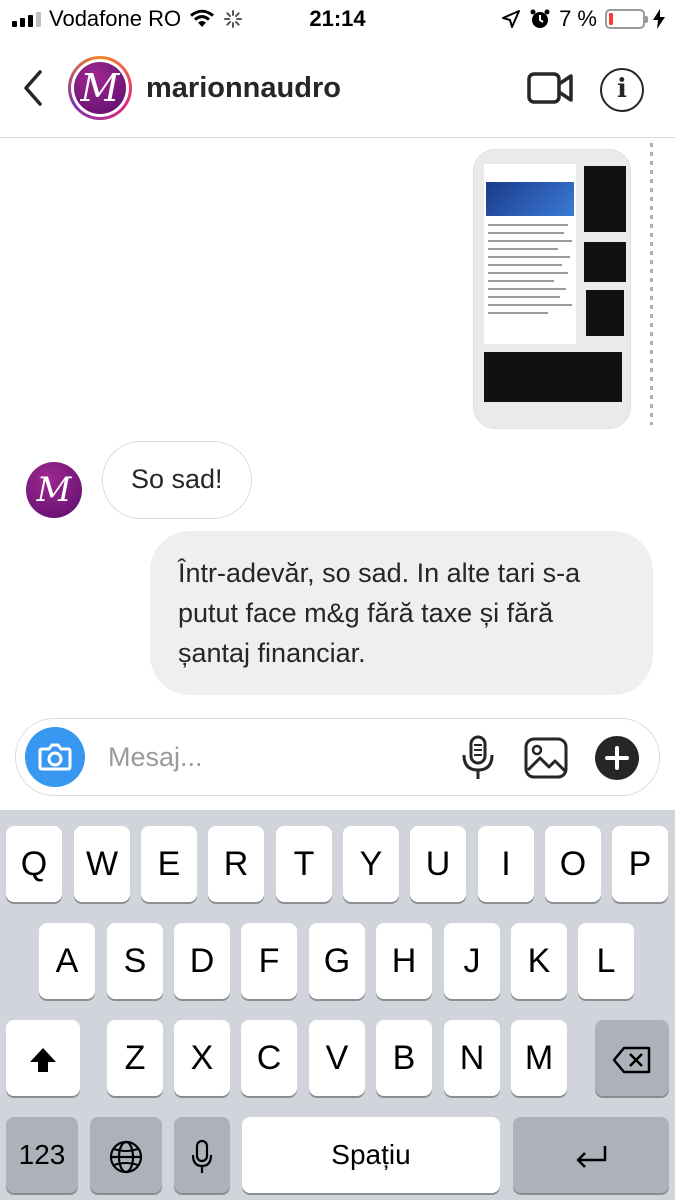 This screenshot has height=1200, width=675. I want to click on image-icon, so click(546, 758).